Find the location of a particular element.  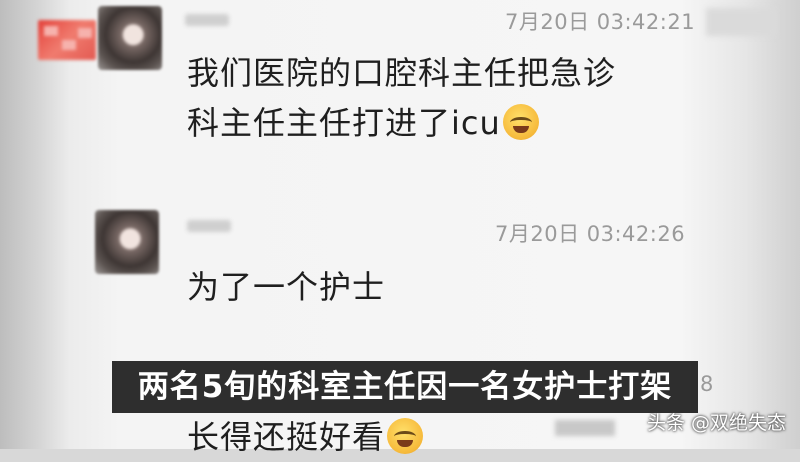

blurred-logo is located at coordinates (67, 40).